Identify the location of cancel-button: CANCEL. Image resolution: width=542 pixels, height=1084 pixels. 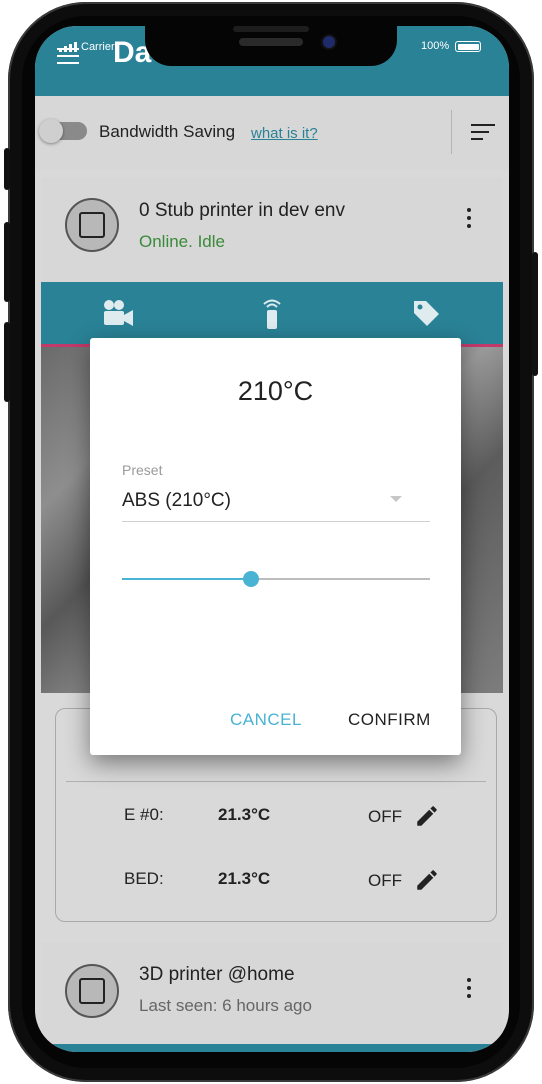
(266, 720).